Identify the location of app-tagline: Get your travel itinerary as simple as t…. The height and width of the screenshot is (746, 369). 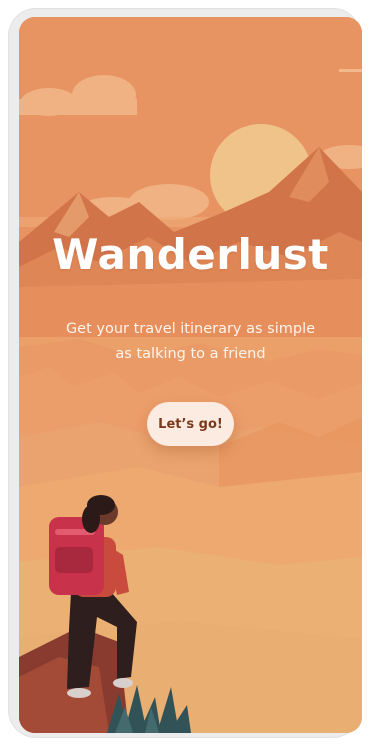
(190, 341).